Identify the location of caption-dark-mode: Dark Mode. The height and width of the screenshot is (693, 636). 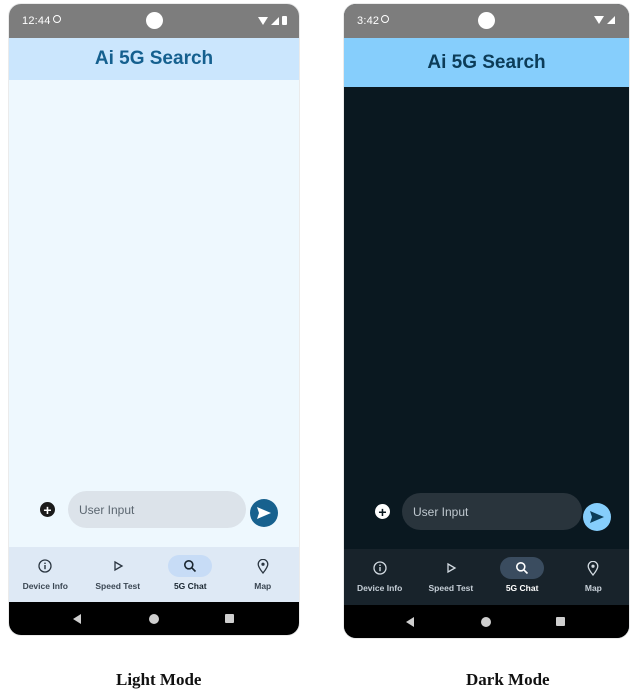
(508, 679).